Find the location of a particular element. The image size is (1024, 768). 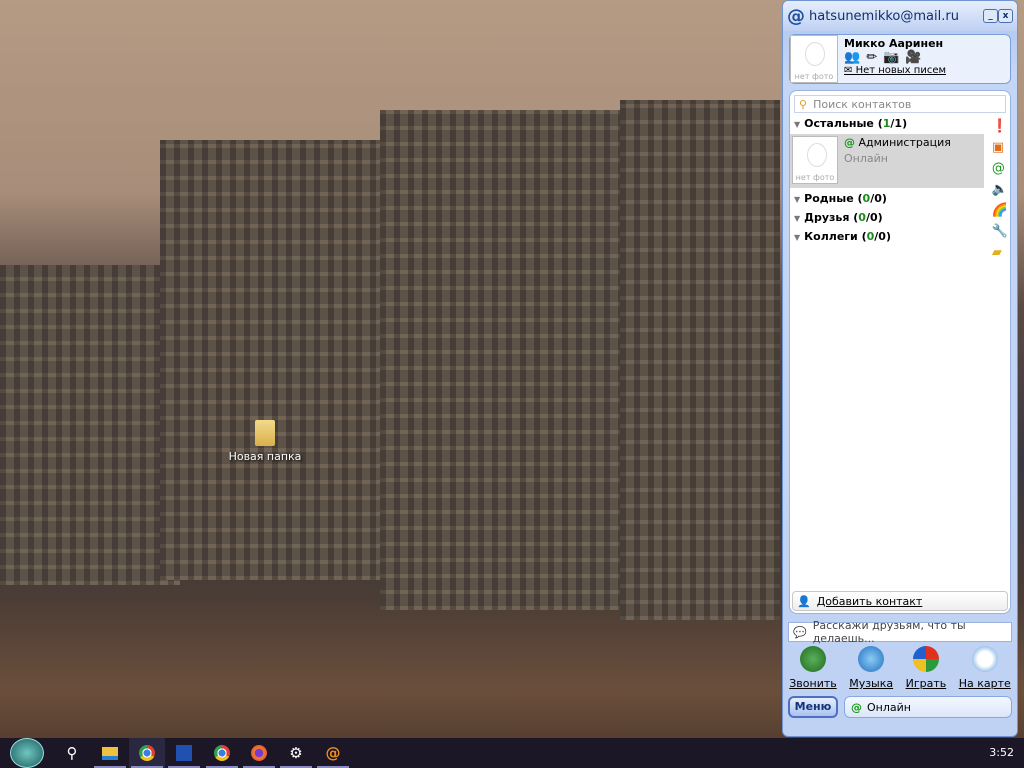

file-explorer-icon is located at coordinates (110, 753).